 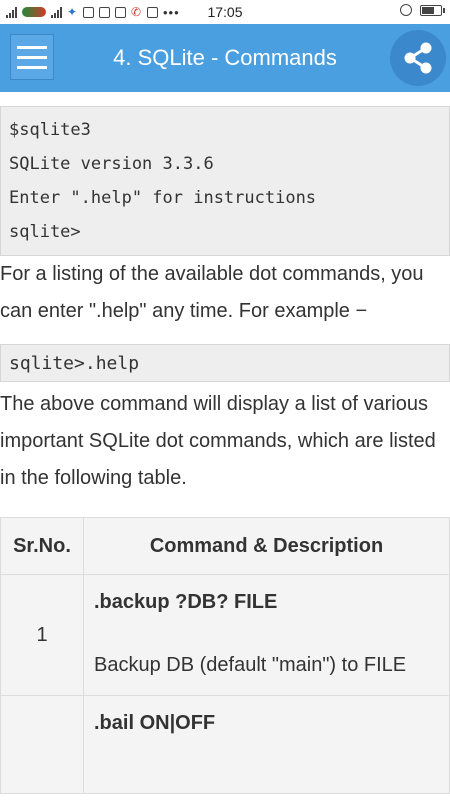 What do you see at coordinates (50, 130) in the screenshot?
I see `code-line: $sqlite3` at bounding box center [50, 130].